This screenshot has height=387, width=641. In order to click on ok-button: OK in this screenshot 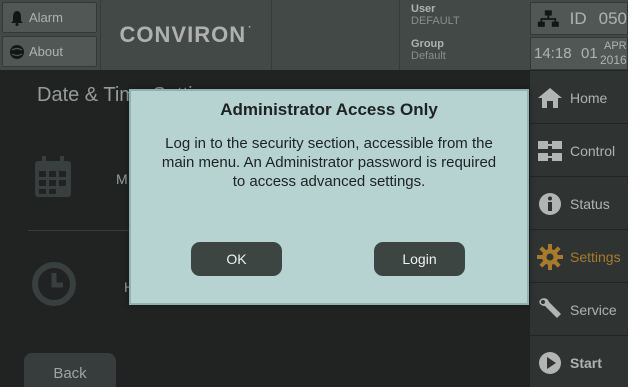, I will do `click(236, 259)`.